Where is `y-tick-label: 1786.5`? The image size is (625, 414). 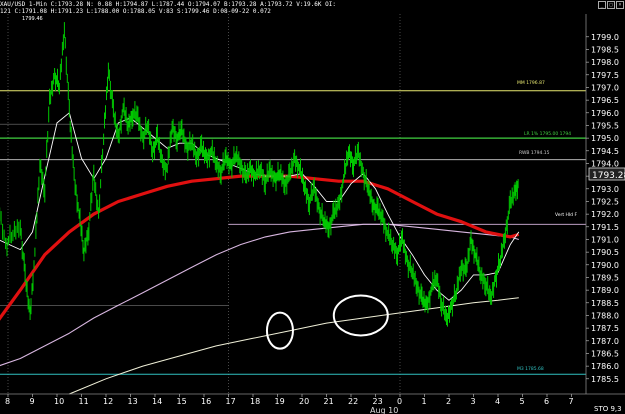 y-tick-label: 1786.5 is located at coordinates (605, 353).